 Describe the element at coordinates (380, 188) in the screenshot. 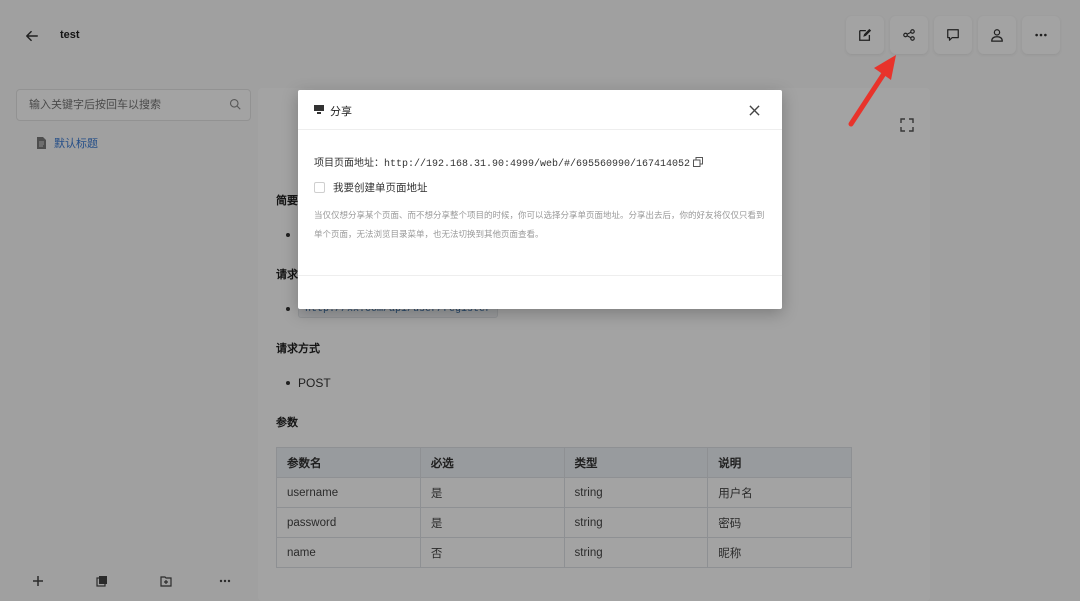

I see `checkbox-label: 我要创建单页面地址` at that location.